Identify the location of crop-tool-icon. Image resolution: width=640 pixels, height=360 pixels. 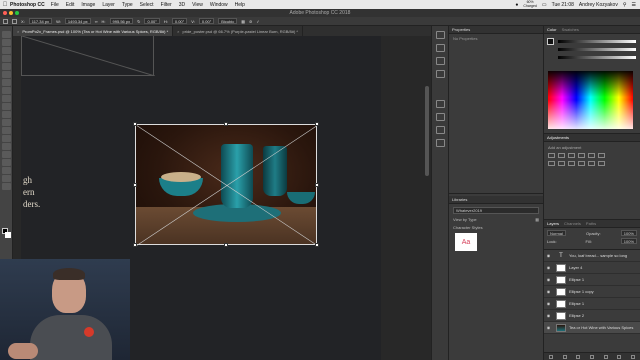
(6, 66).